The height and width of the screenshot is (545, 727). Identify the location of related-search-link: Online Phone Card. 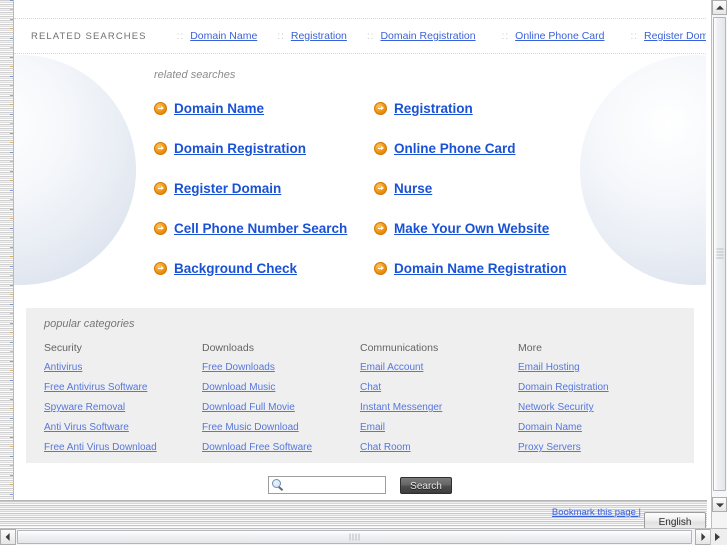
(455, 148).